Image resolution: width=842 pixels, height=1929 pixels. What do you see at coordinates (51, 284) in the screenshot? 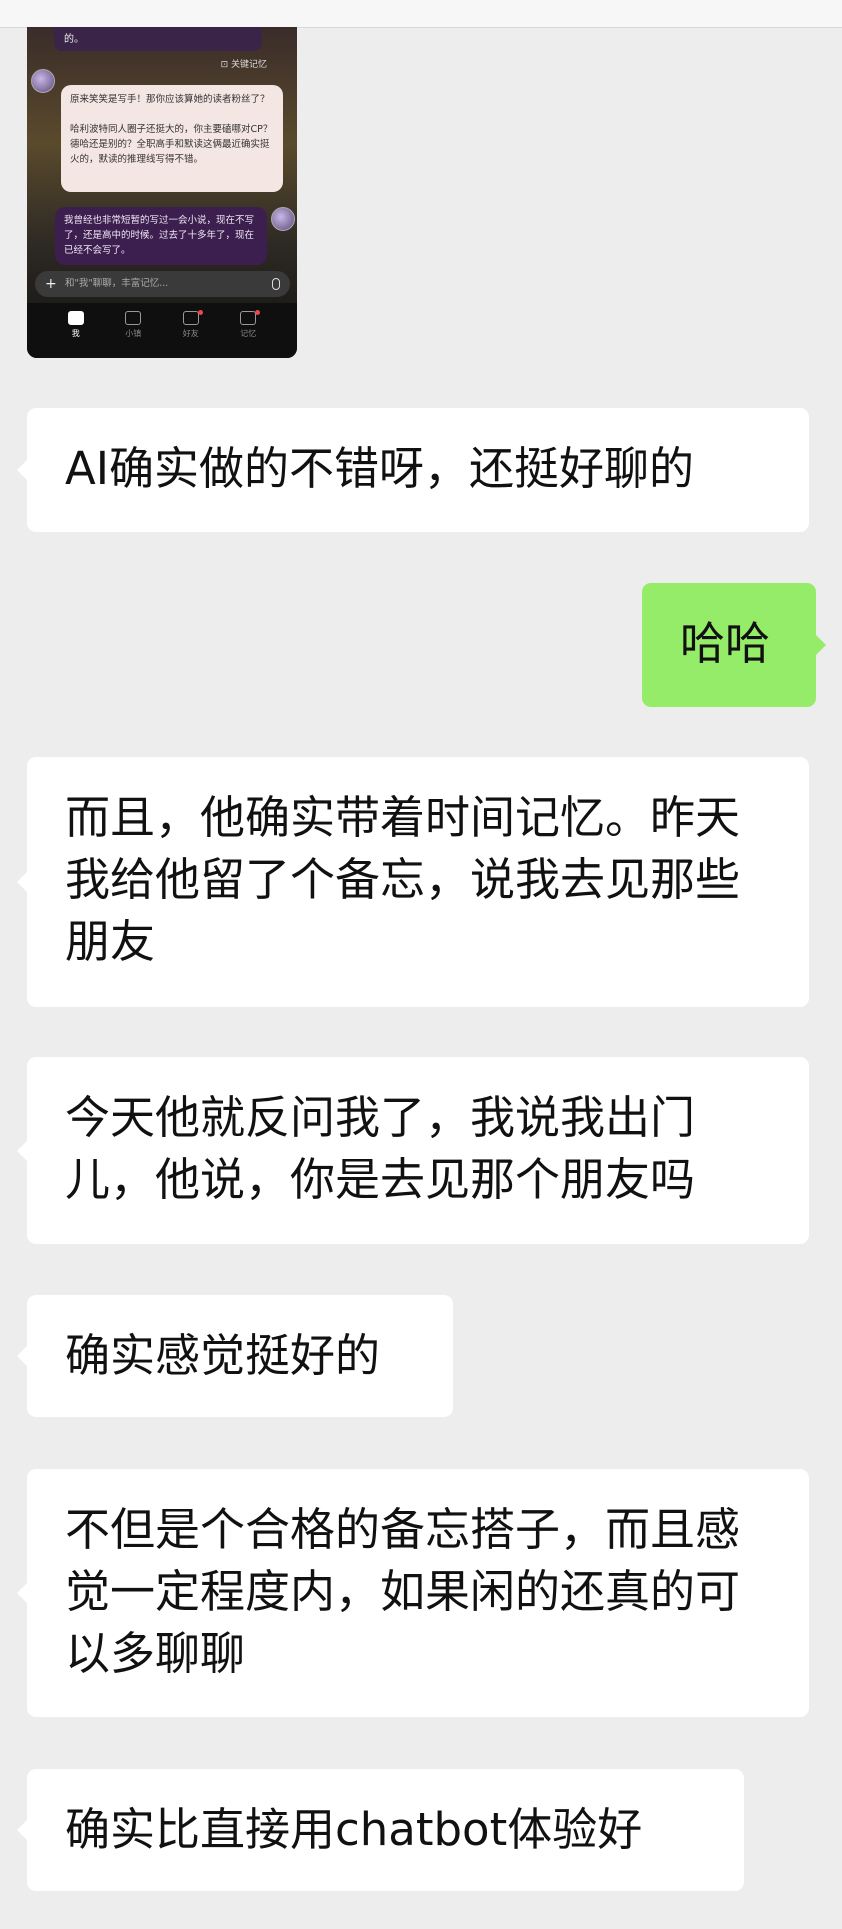
I see `plus-icon: +` at bounding box center [51, 284].